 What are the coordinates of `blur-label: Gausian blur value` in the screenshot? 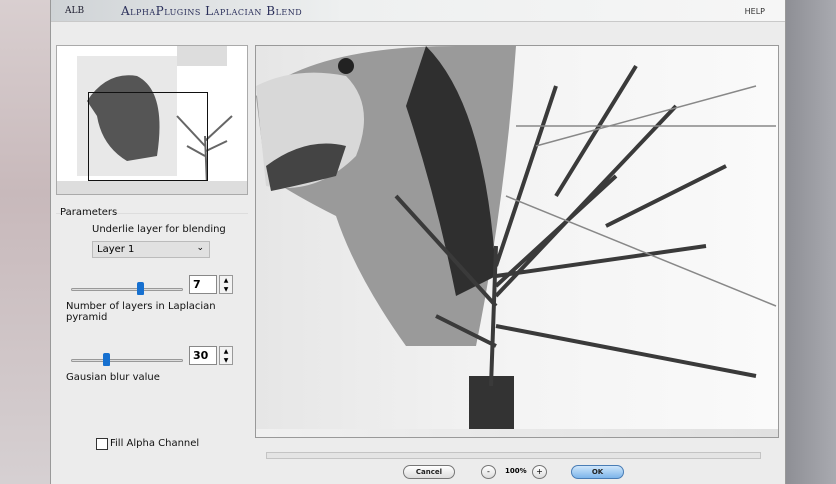 It's located at (113, 377).